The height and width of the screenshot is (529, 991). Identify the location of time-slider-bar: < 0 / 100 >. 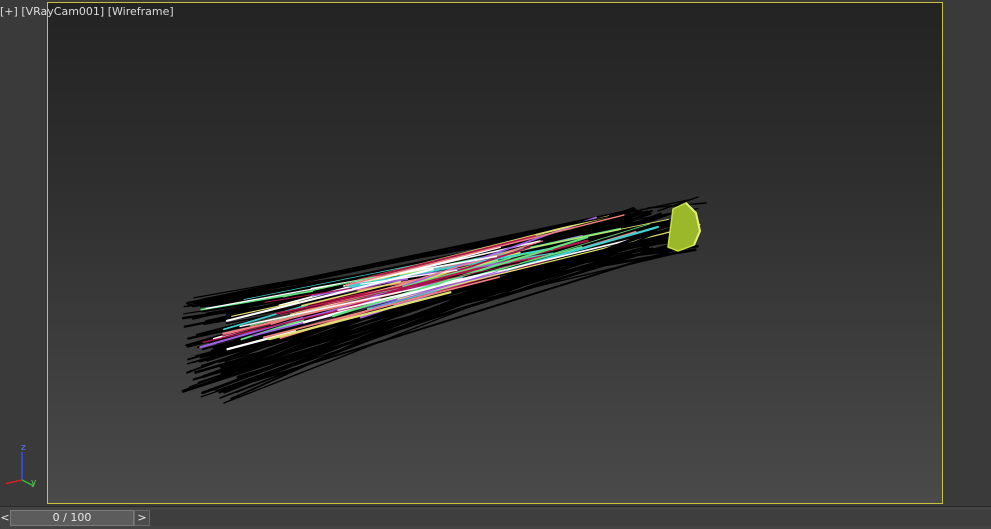
(495, 517).